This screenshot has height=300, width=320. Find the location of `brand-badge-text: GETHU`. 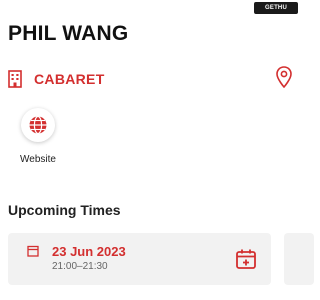

brand-badge-text: GETHU is located at coordinates (276, 8).